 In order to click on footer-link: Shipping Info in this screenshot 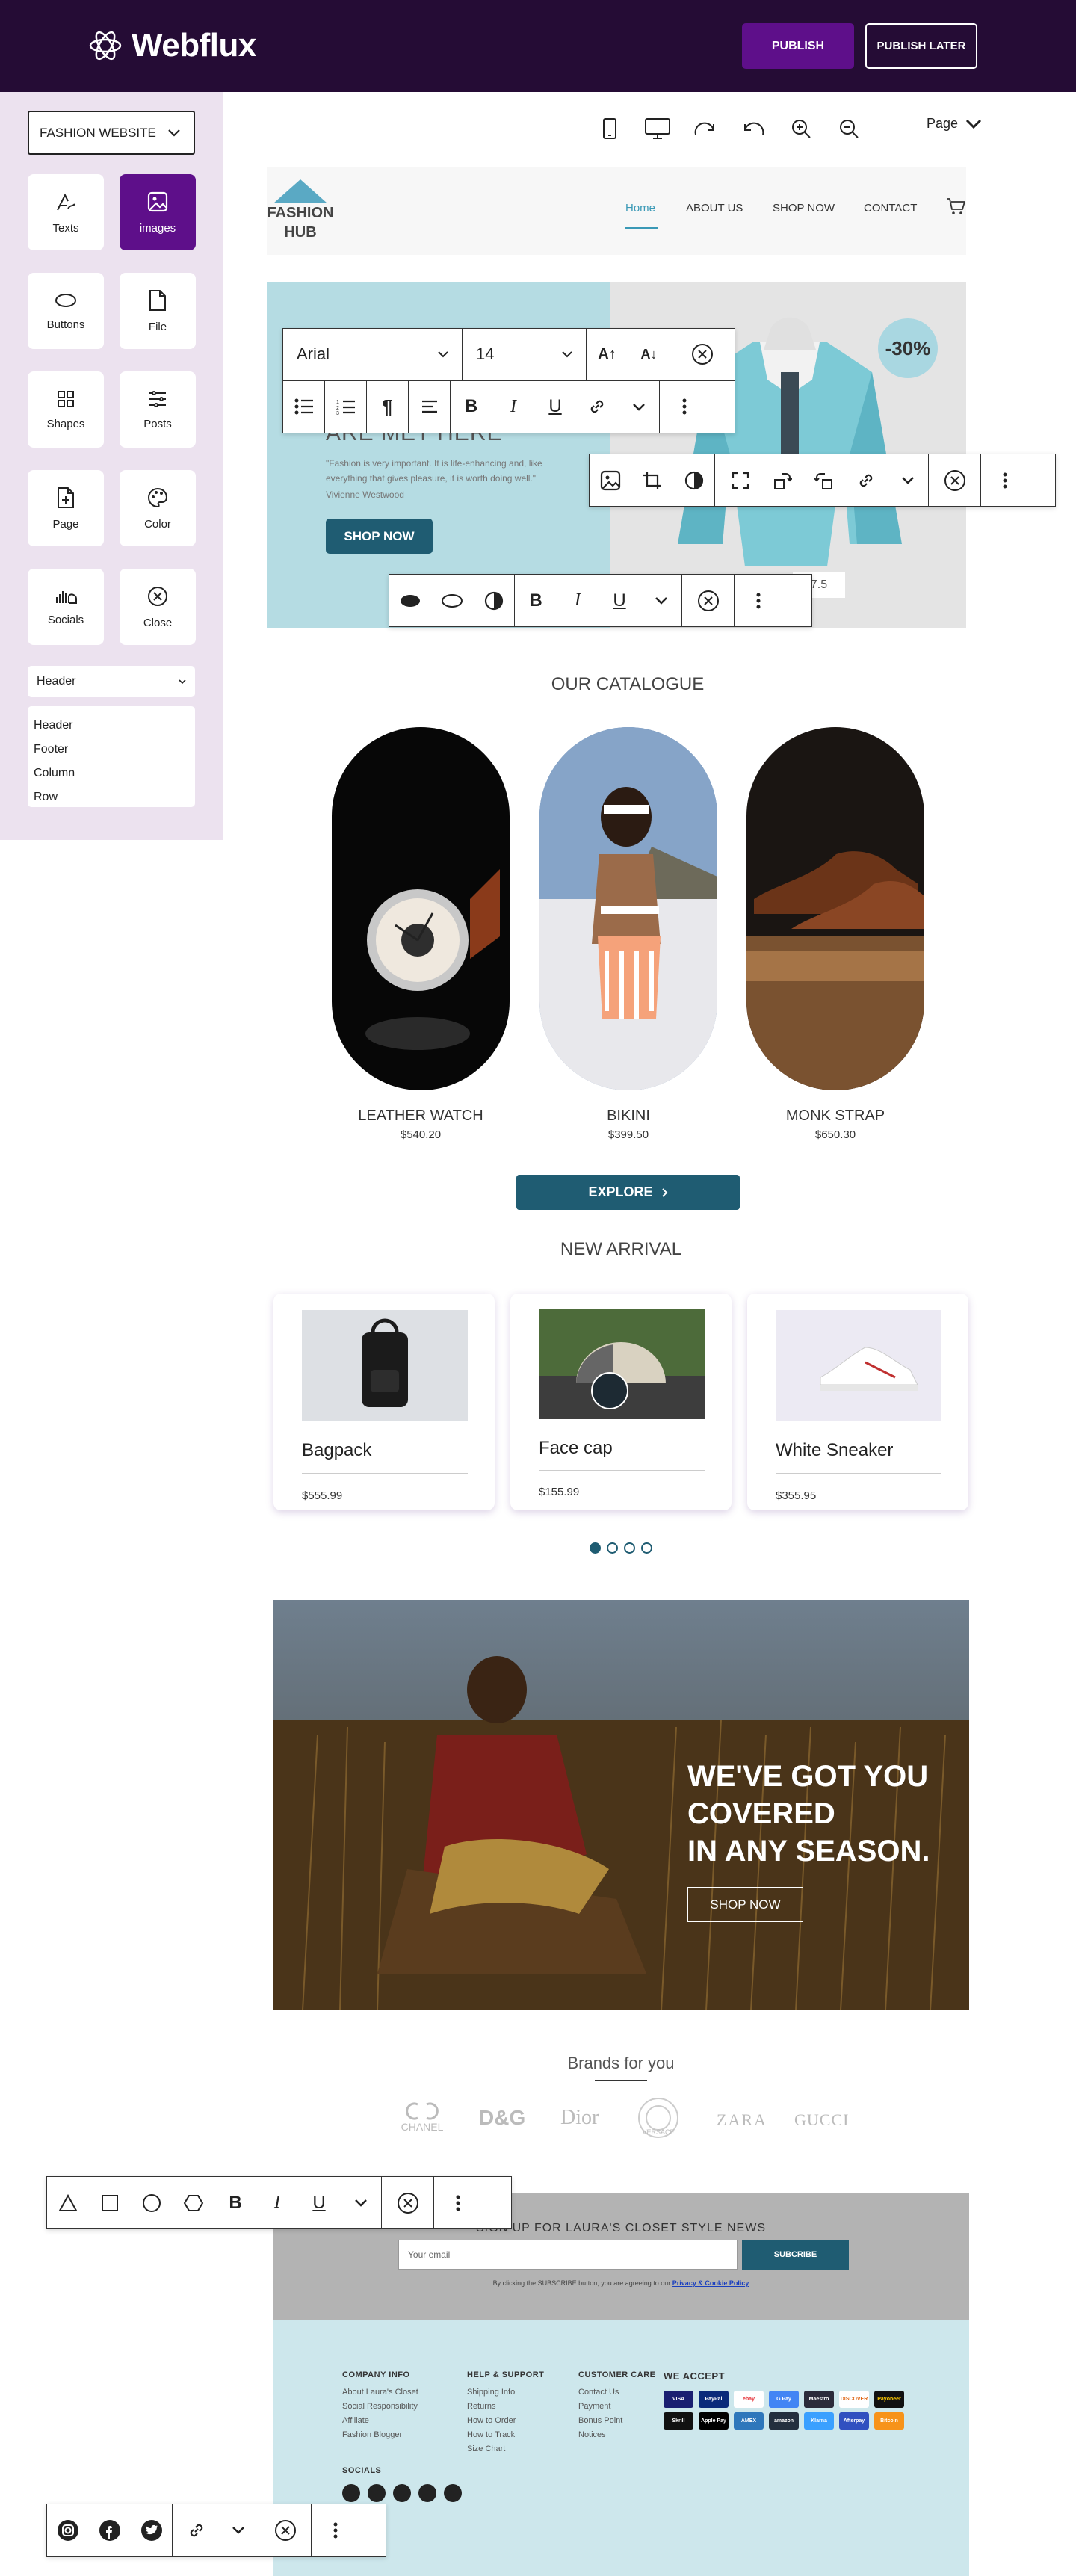, I will do `click(506, 2393)`.